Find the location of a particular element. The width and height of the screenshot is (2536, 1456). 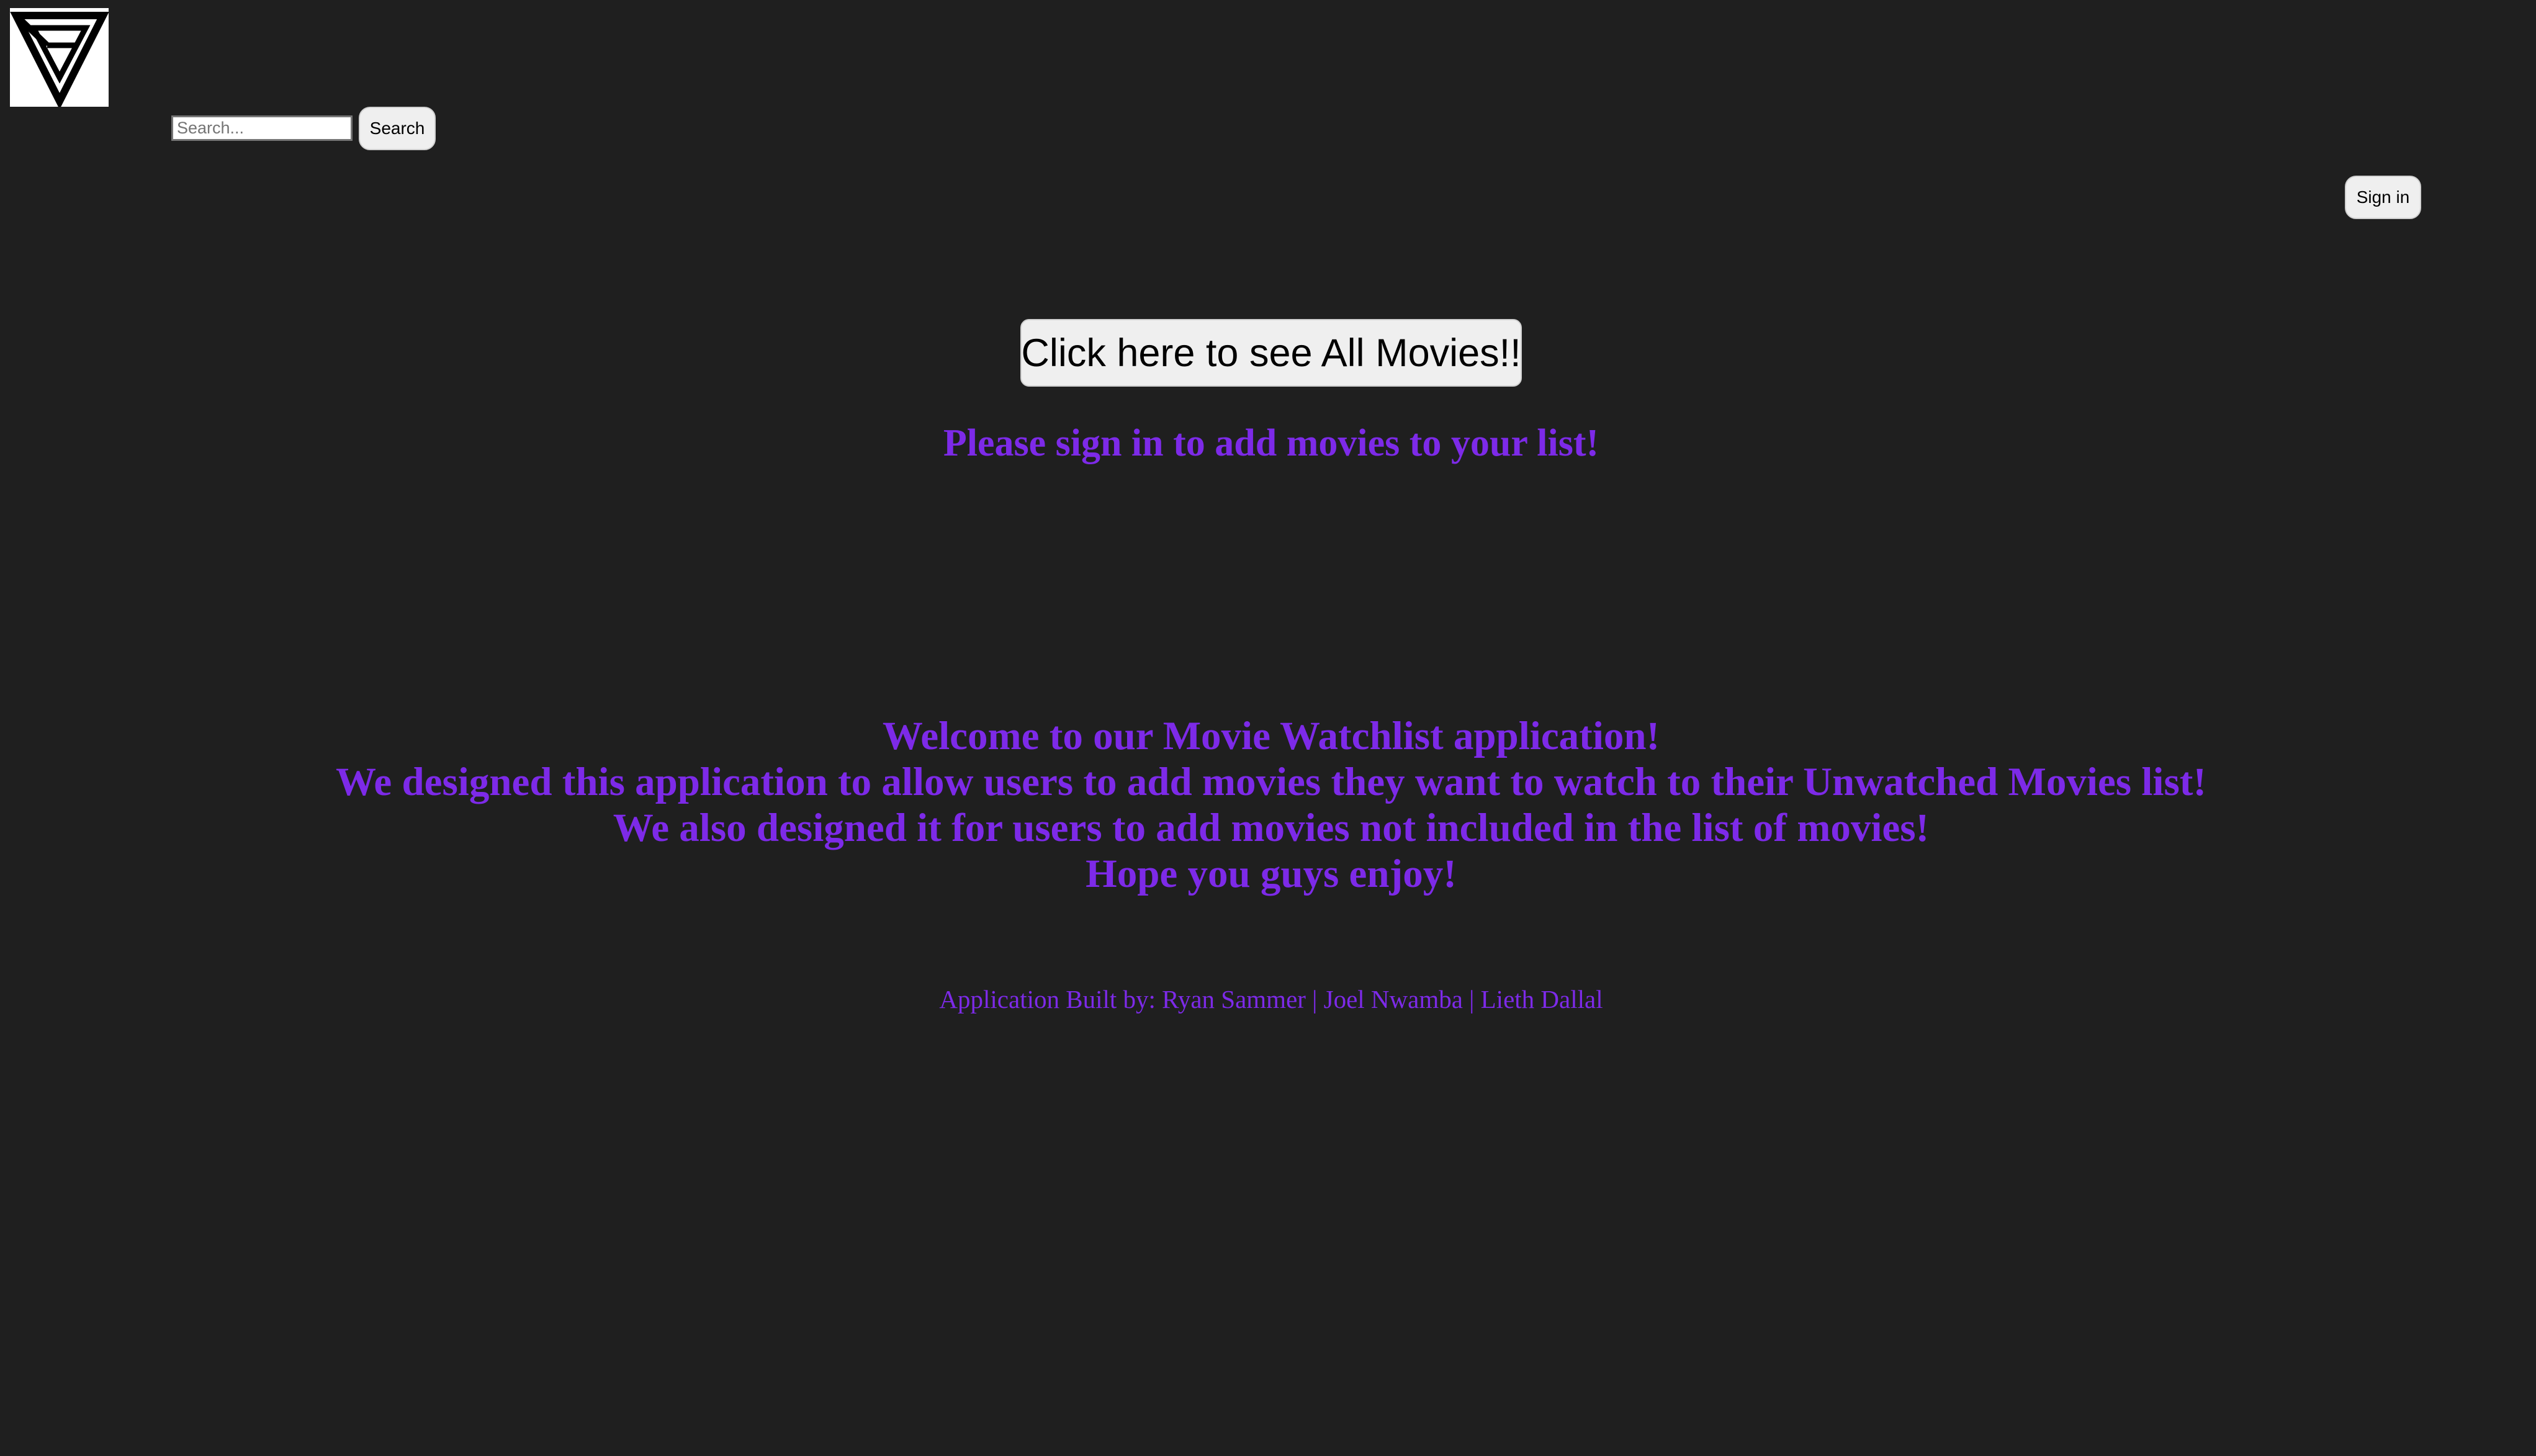

search-input is located at coordinates (262, 128).